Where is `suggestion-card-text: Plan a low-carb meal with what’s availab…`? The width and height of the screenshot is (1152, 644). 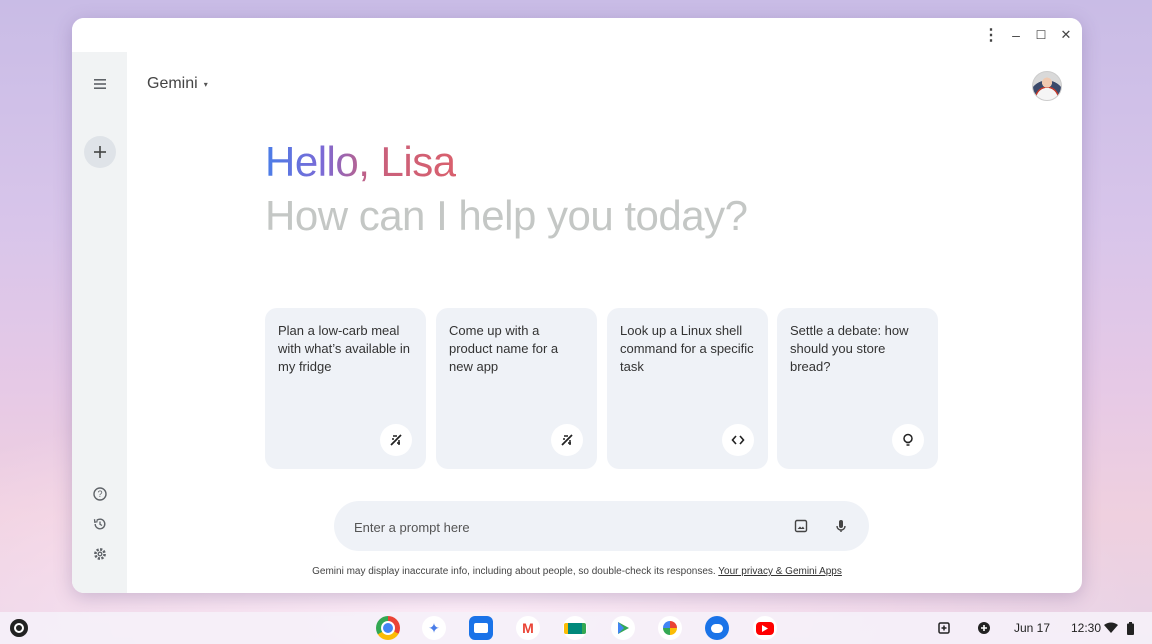
suggestion-card-text: Plan a low-carb meal with what’s availab… is located at coordinates (344, 348).